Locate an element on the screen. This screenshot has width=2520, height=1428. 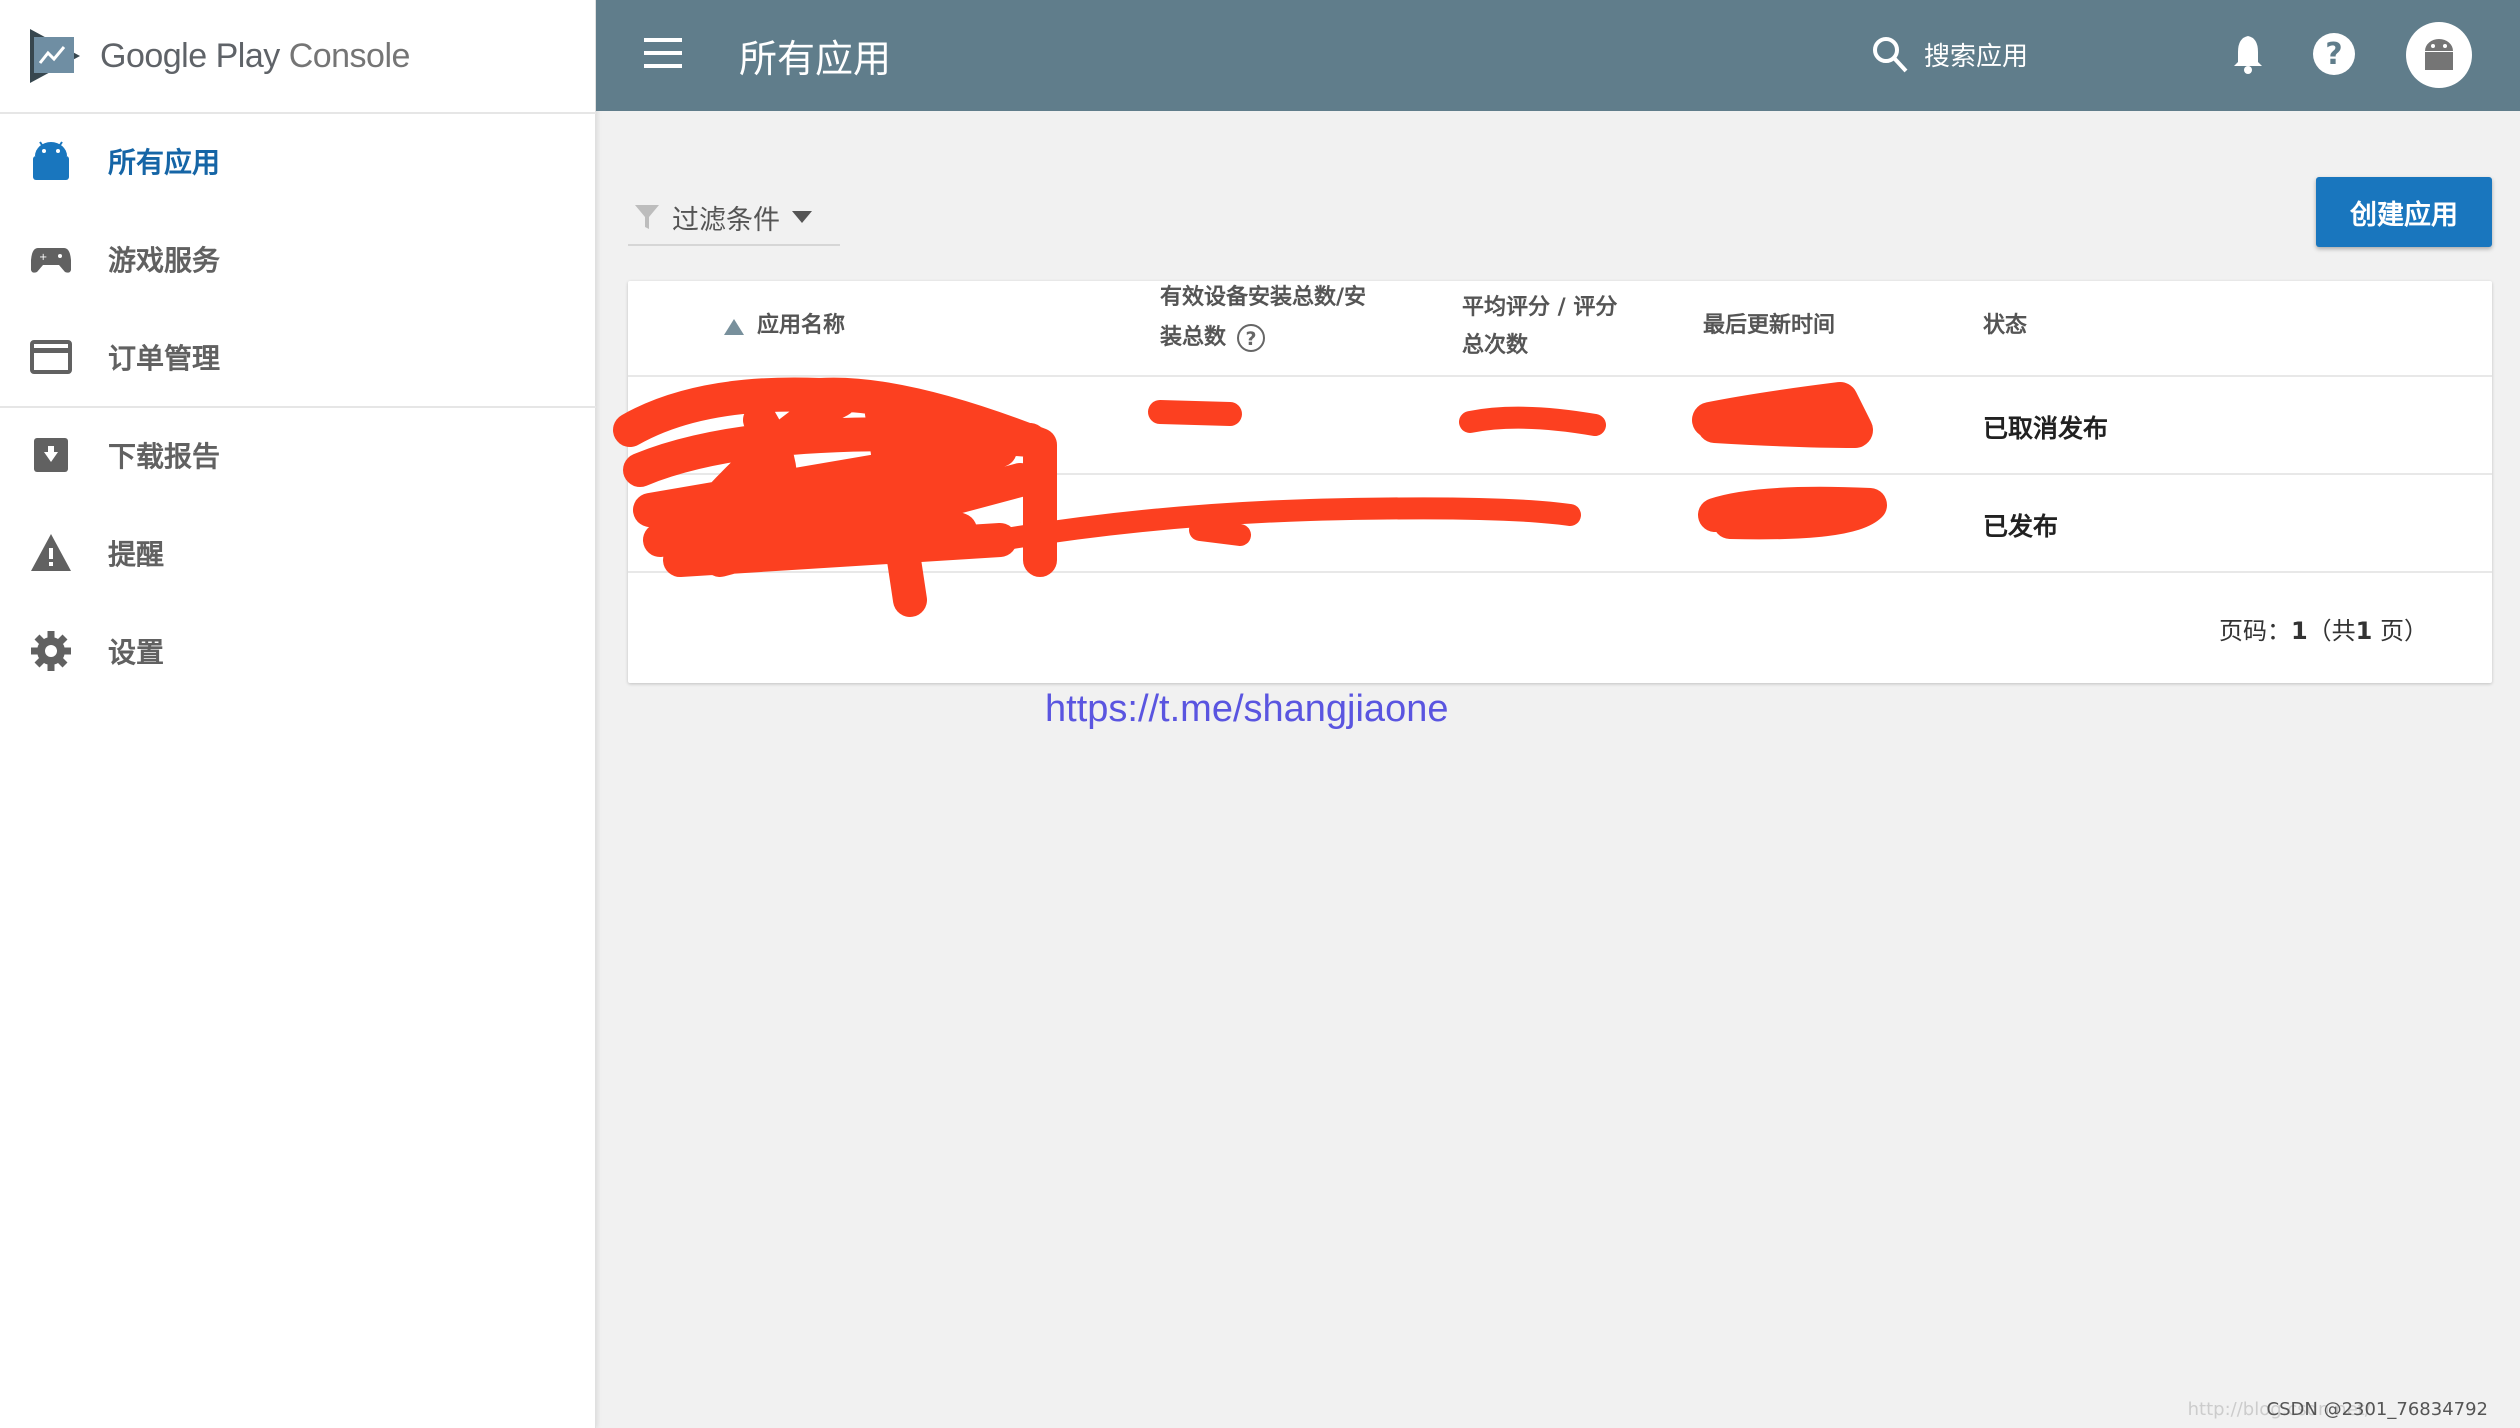
sidebar-item-label: 所有应用 is located at coordinates (164, 162).